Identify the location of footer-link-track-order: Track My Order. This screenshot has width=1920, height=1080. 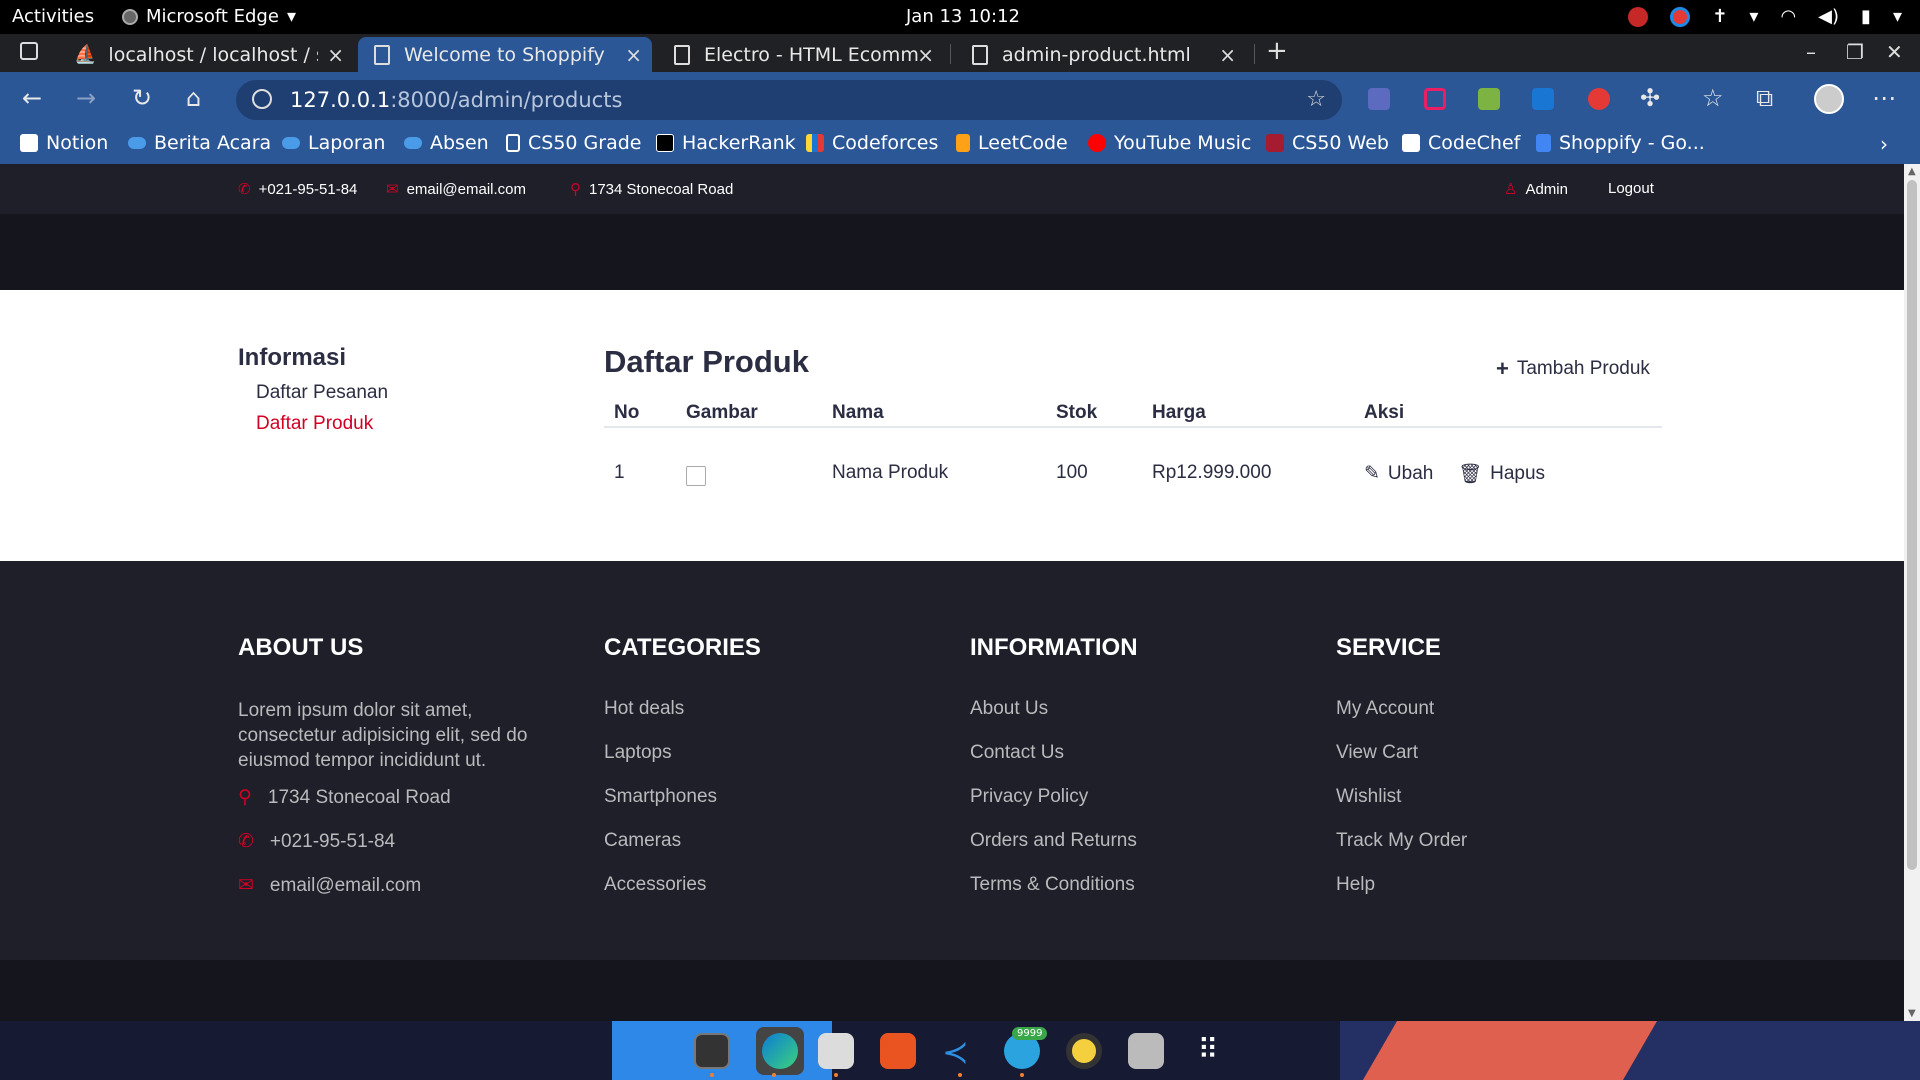
(1401, 841).